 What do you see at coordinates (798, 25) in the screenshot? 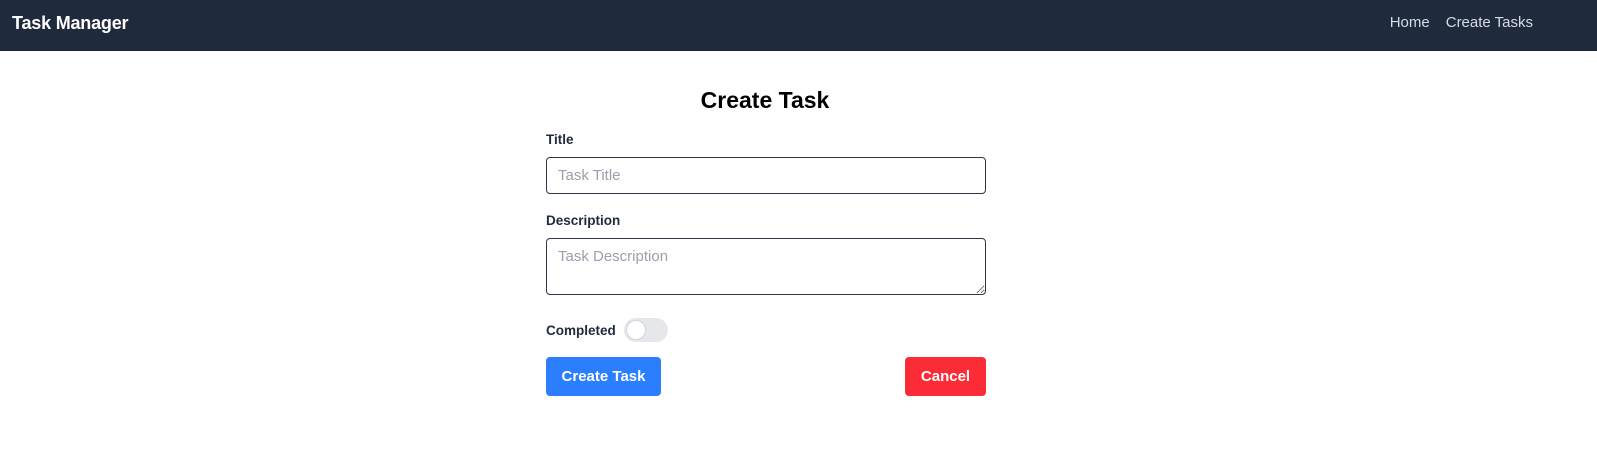
I see `navbar: Task Manager Home Create Tasks` at bounding box center [798, 25].